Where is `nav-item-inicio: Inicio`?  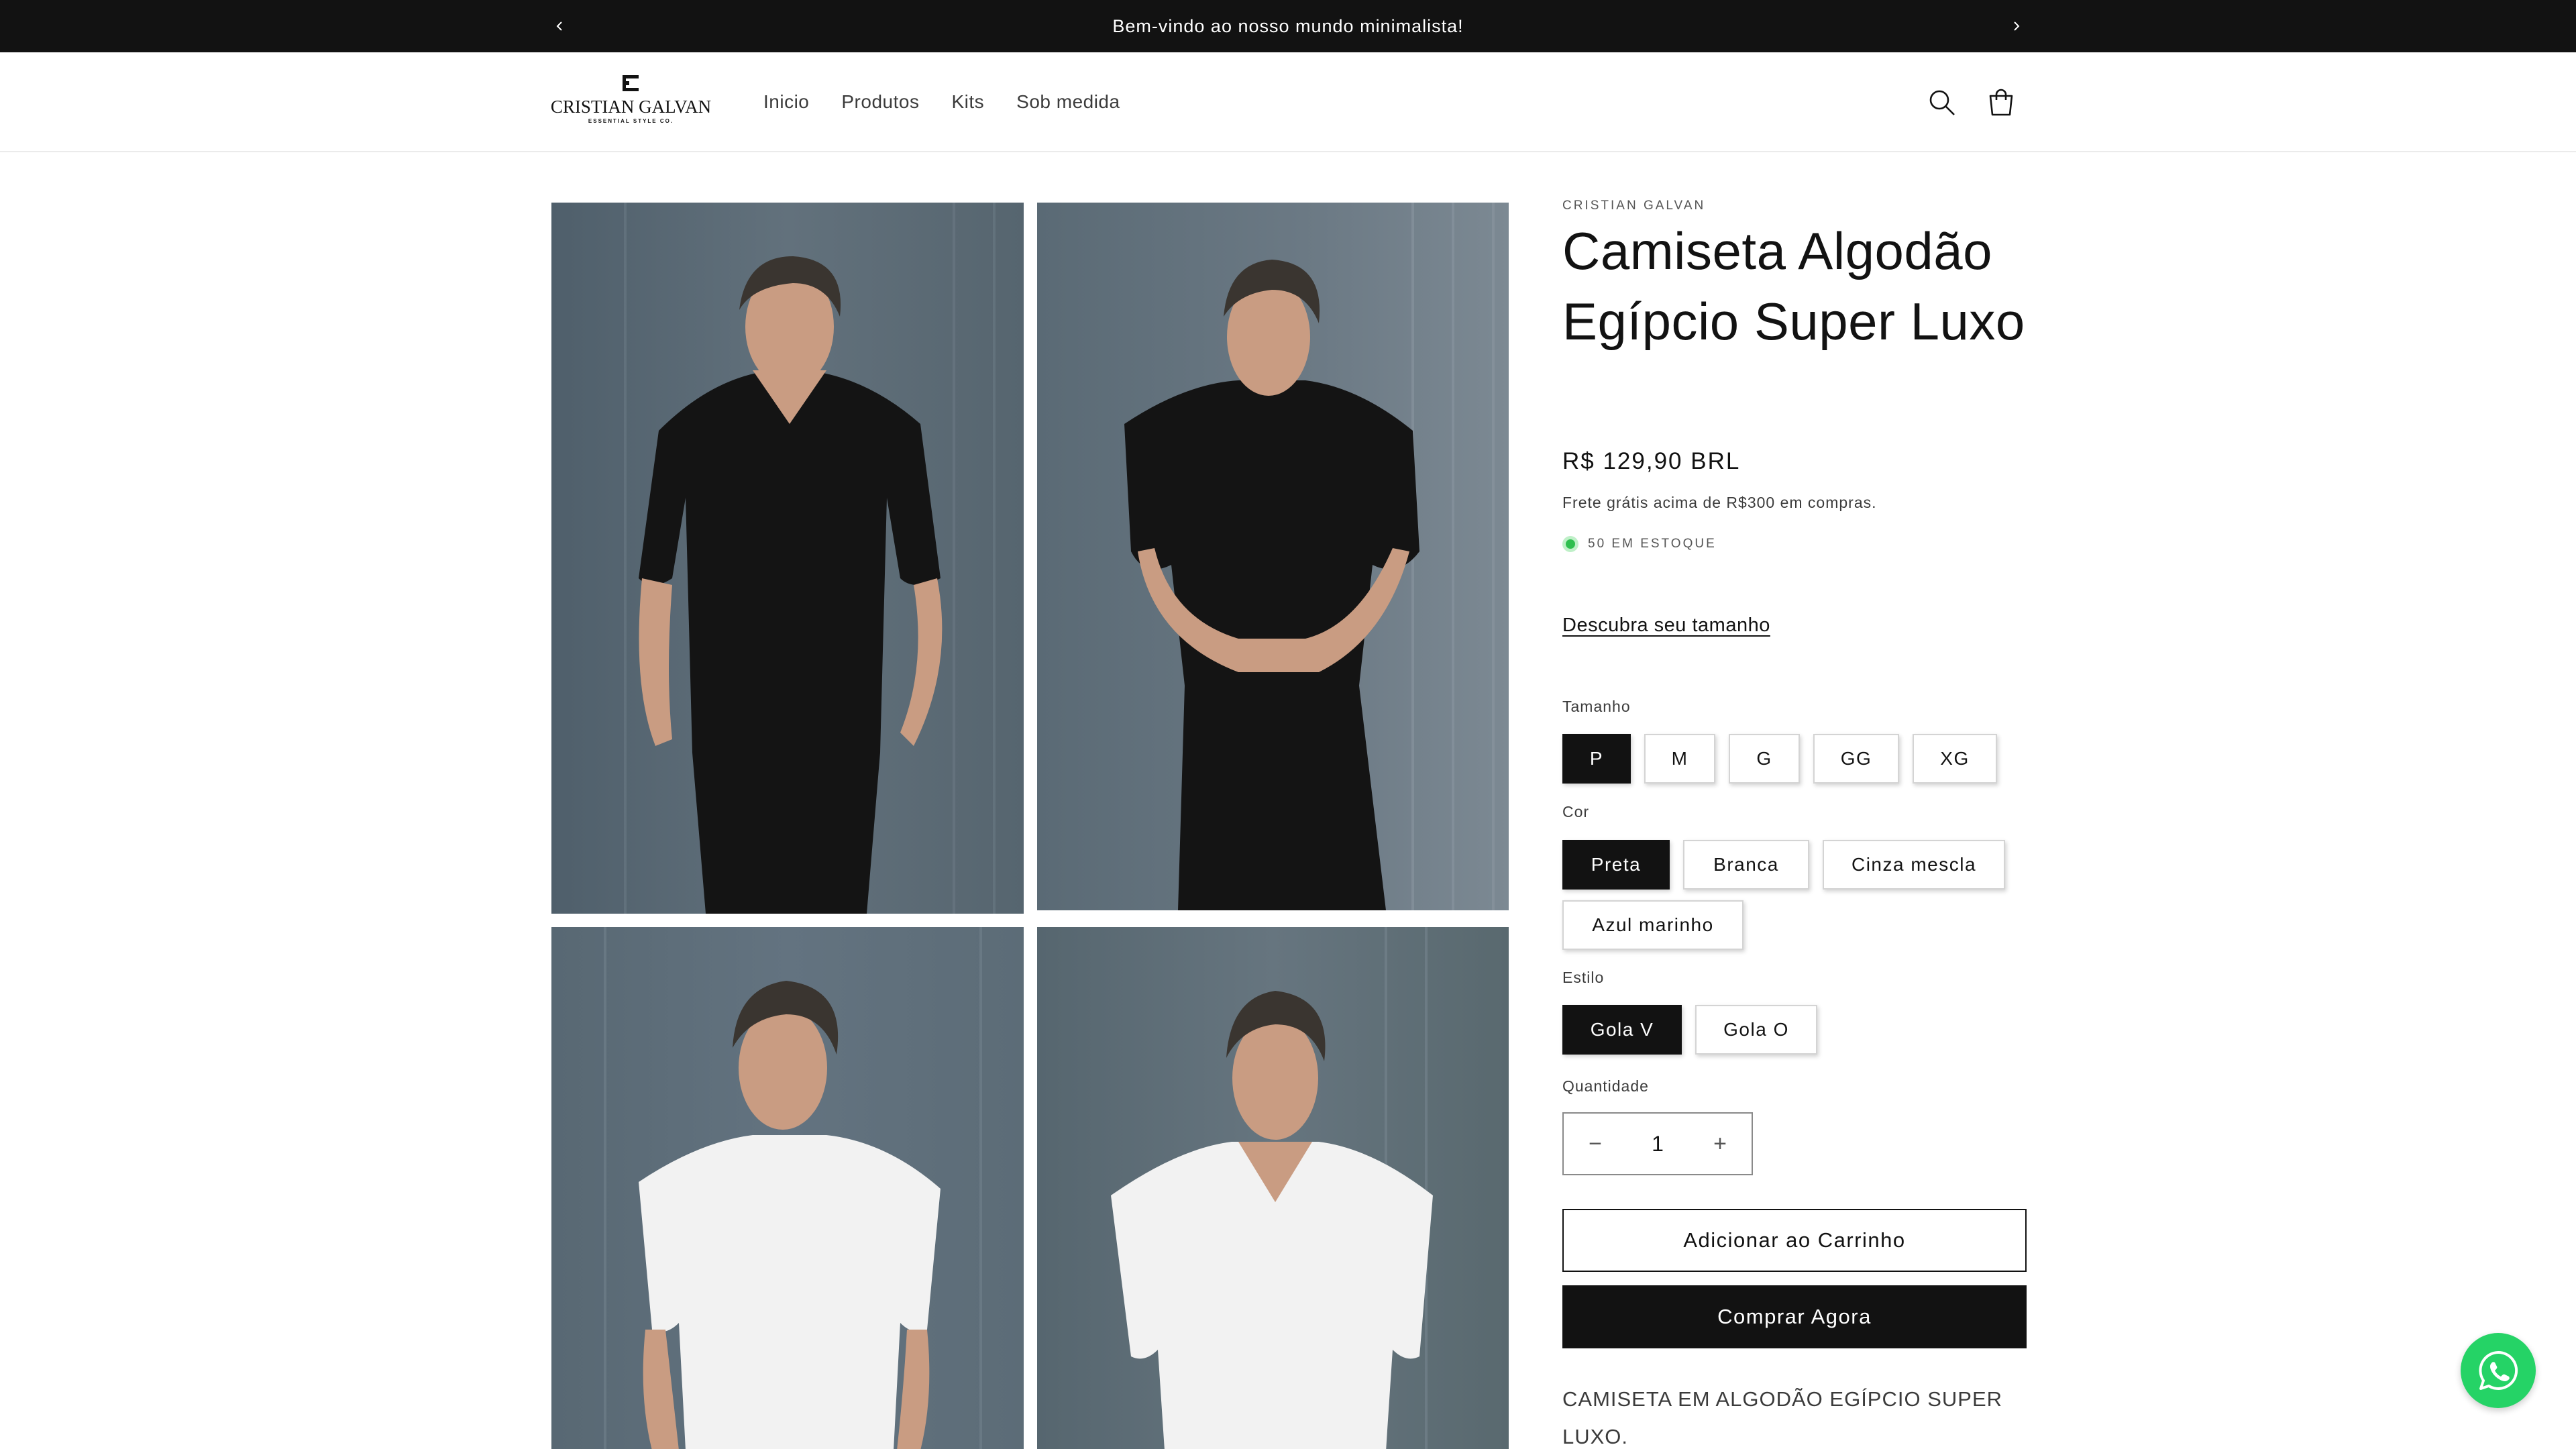 nav-item-inicio: Inicio is located at coordinates (786, 102).